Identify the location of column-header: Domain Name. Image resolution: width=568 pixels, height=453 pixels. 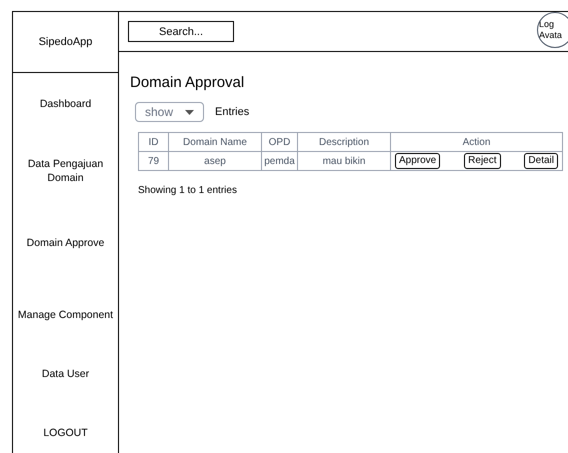
(215, 142).